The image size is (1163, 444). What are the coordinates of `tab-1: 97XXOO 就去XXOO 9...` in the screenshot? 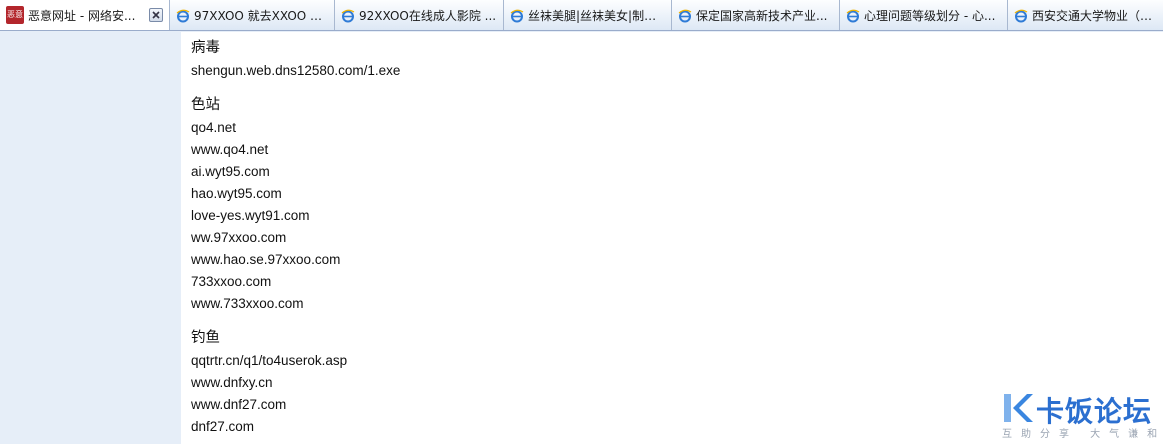 It's located at (252, 15).